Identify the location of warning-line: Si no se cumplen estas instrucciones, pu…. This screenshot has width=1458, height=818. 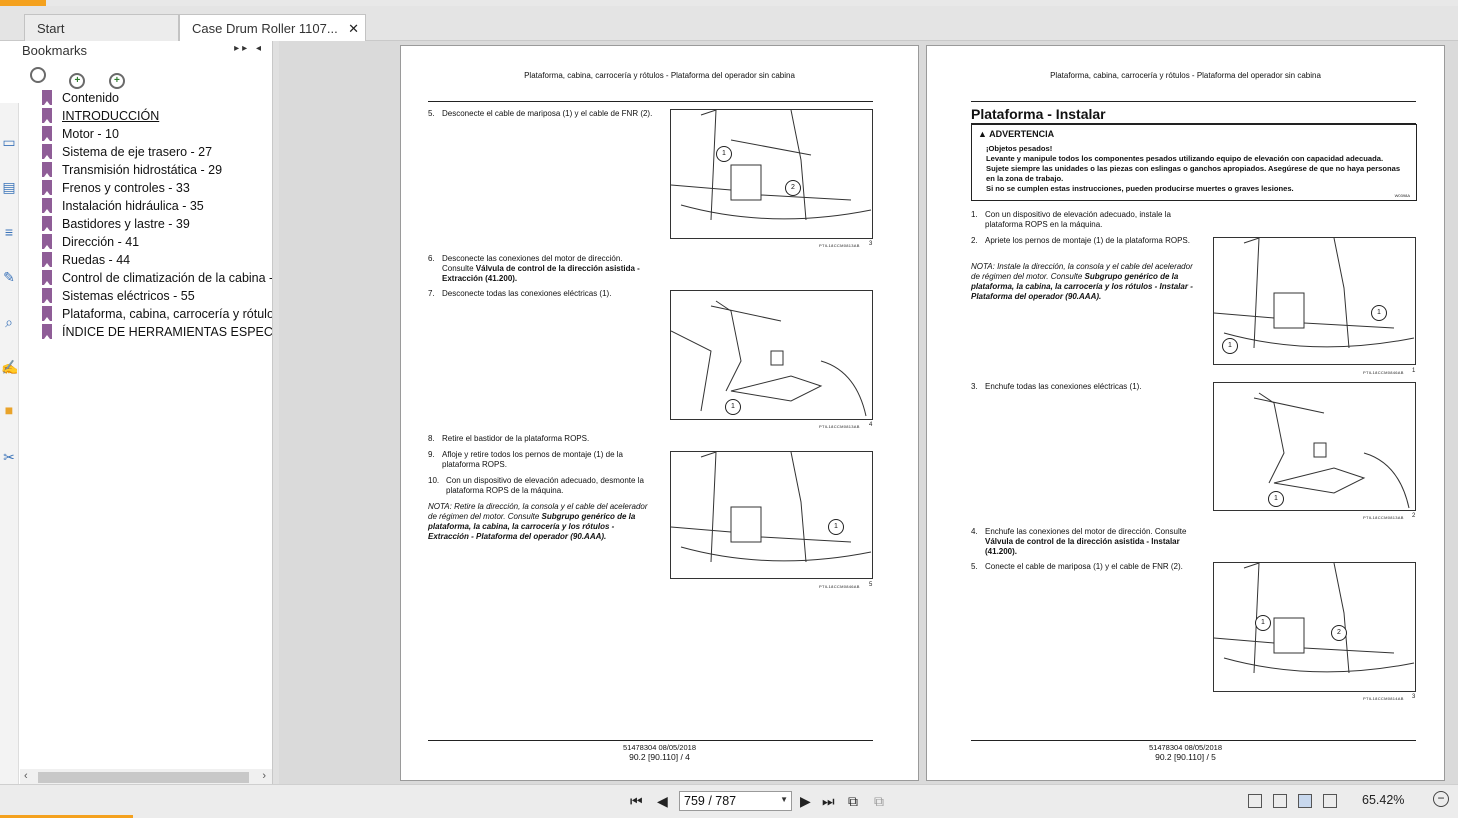
(1140, 188).